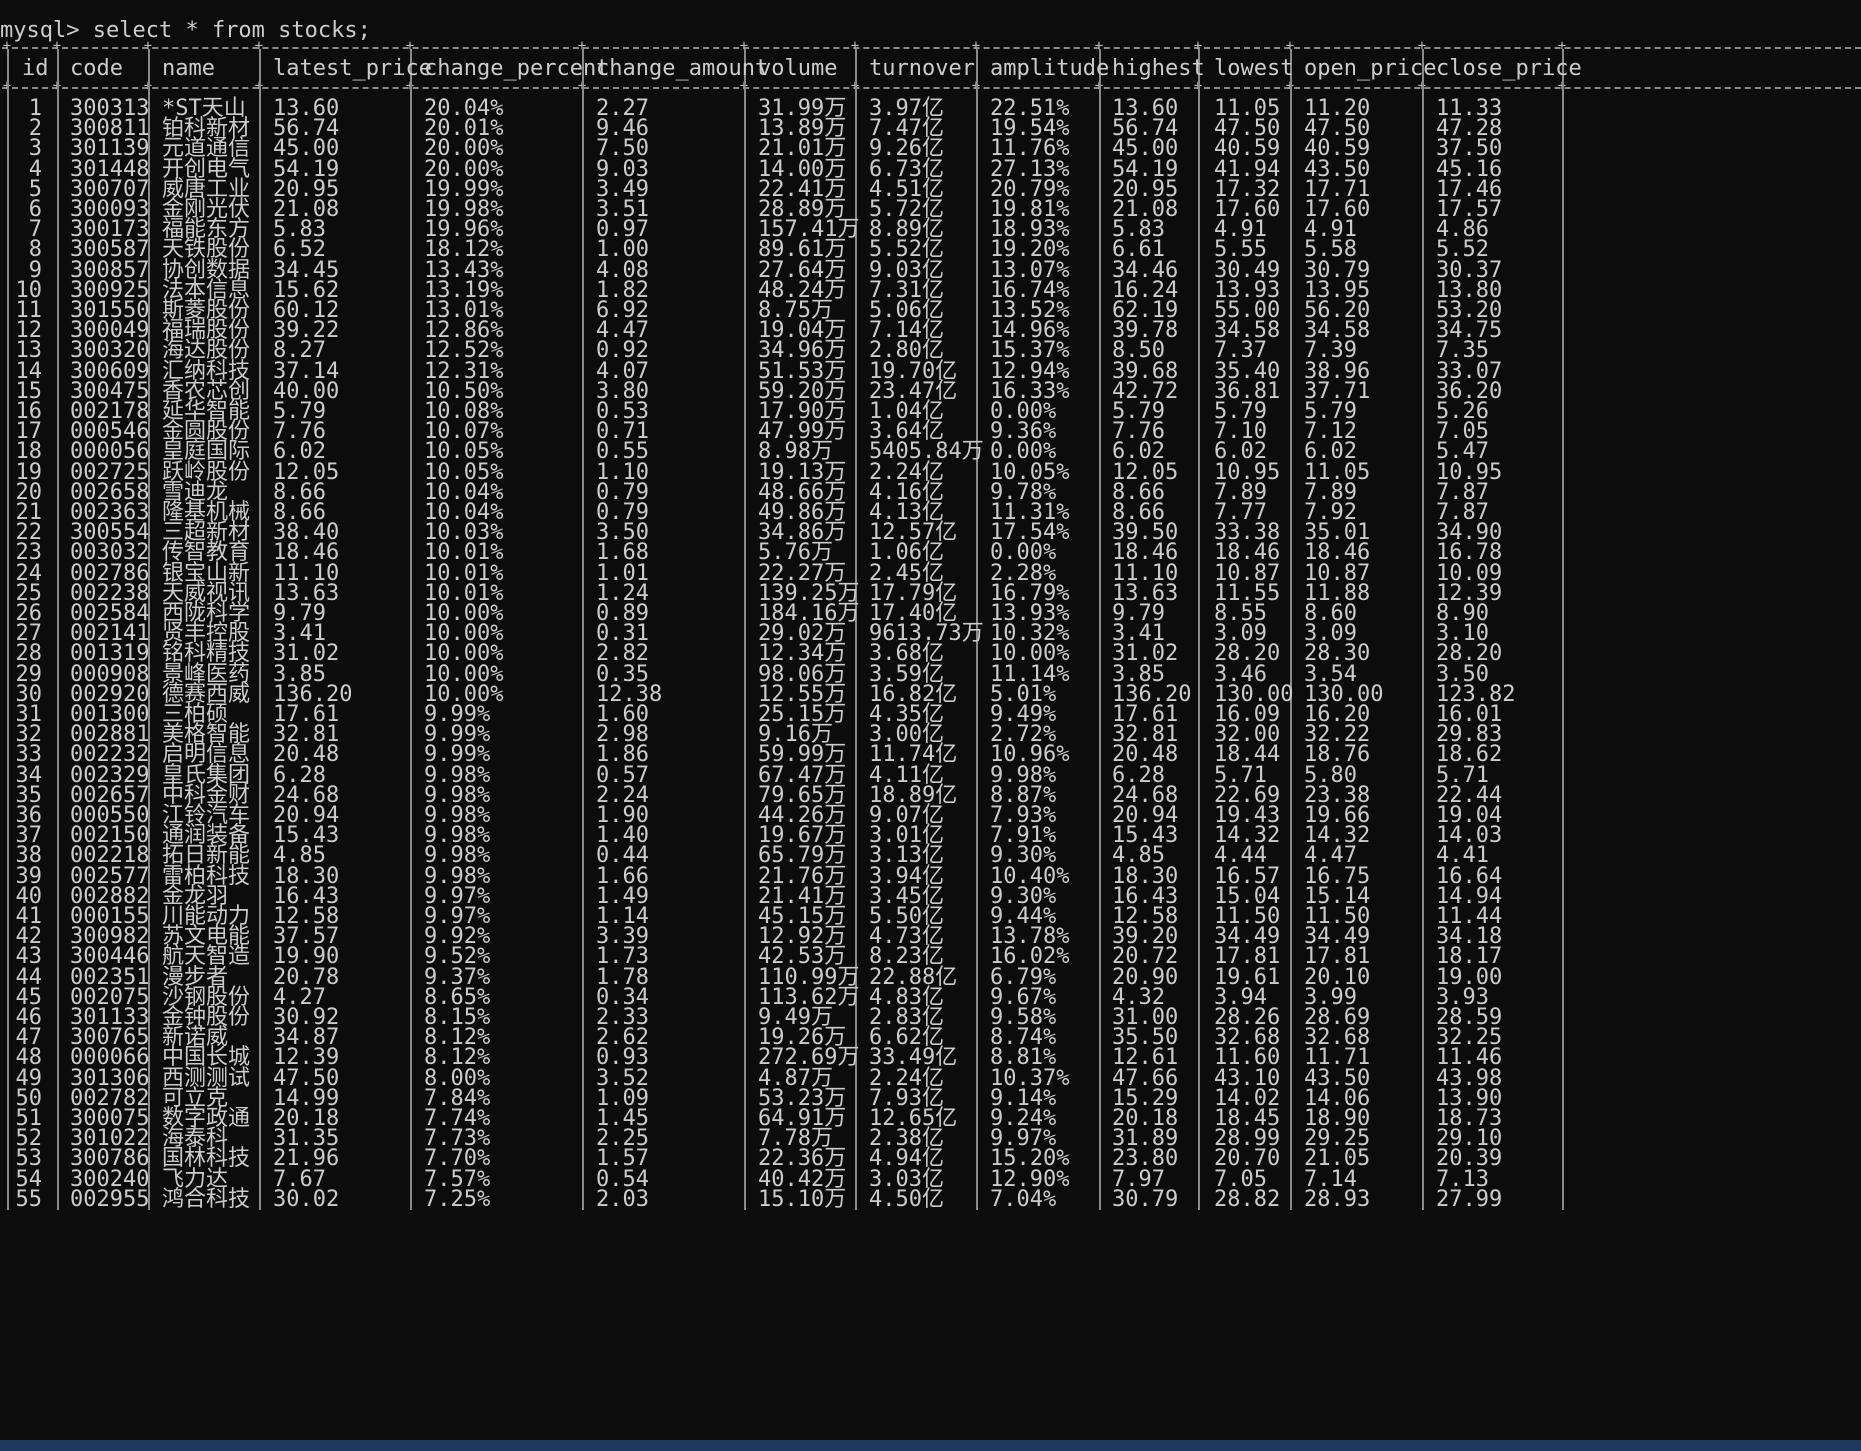  Describe the element at coordinates (931, 88) in the screenshot. I see `table-header-border` at that location.